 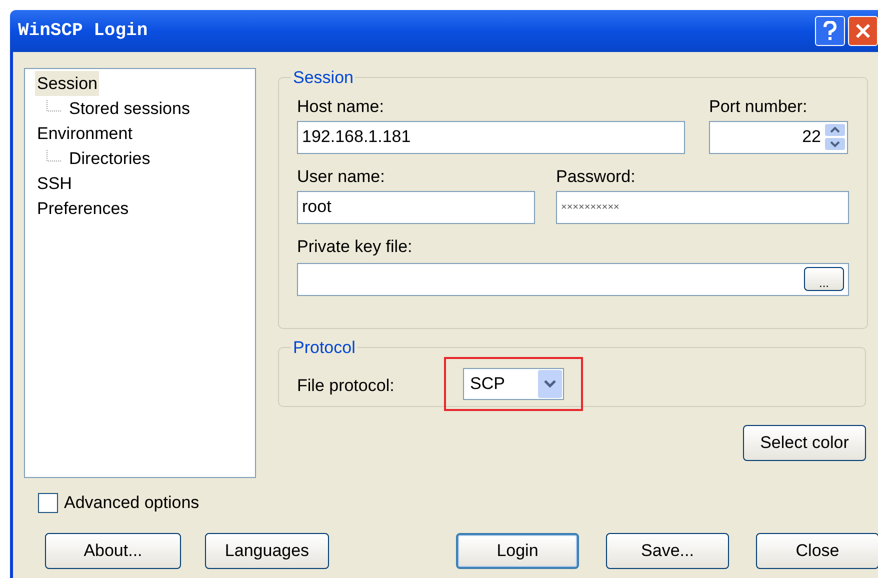 What do you see at coordinates (346, 386) in the screenshot?
I see `field-label: File protocol:` at bounding box center [346, 386].